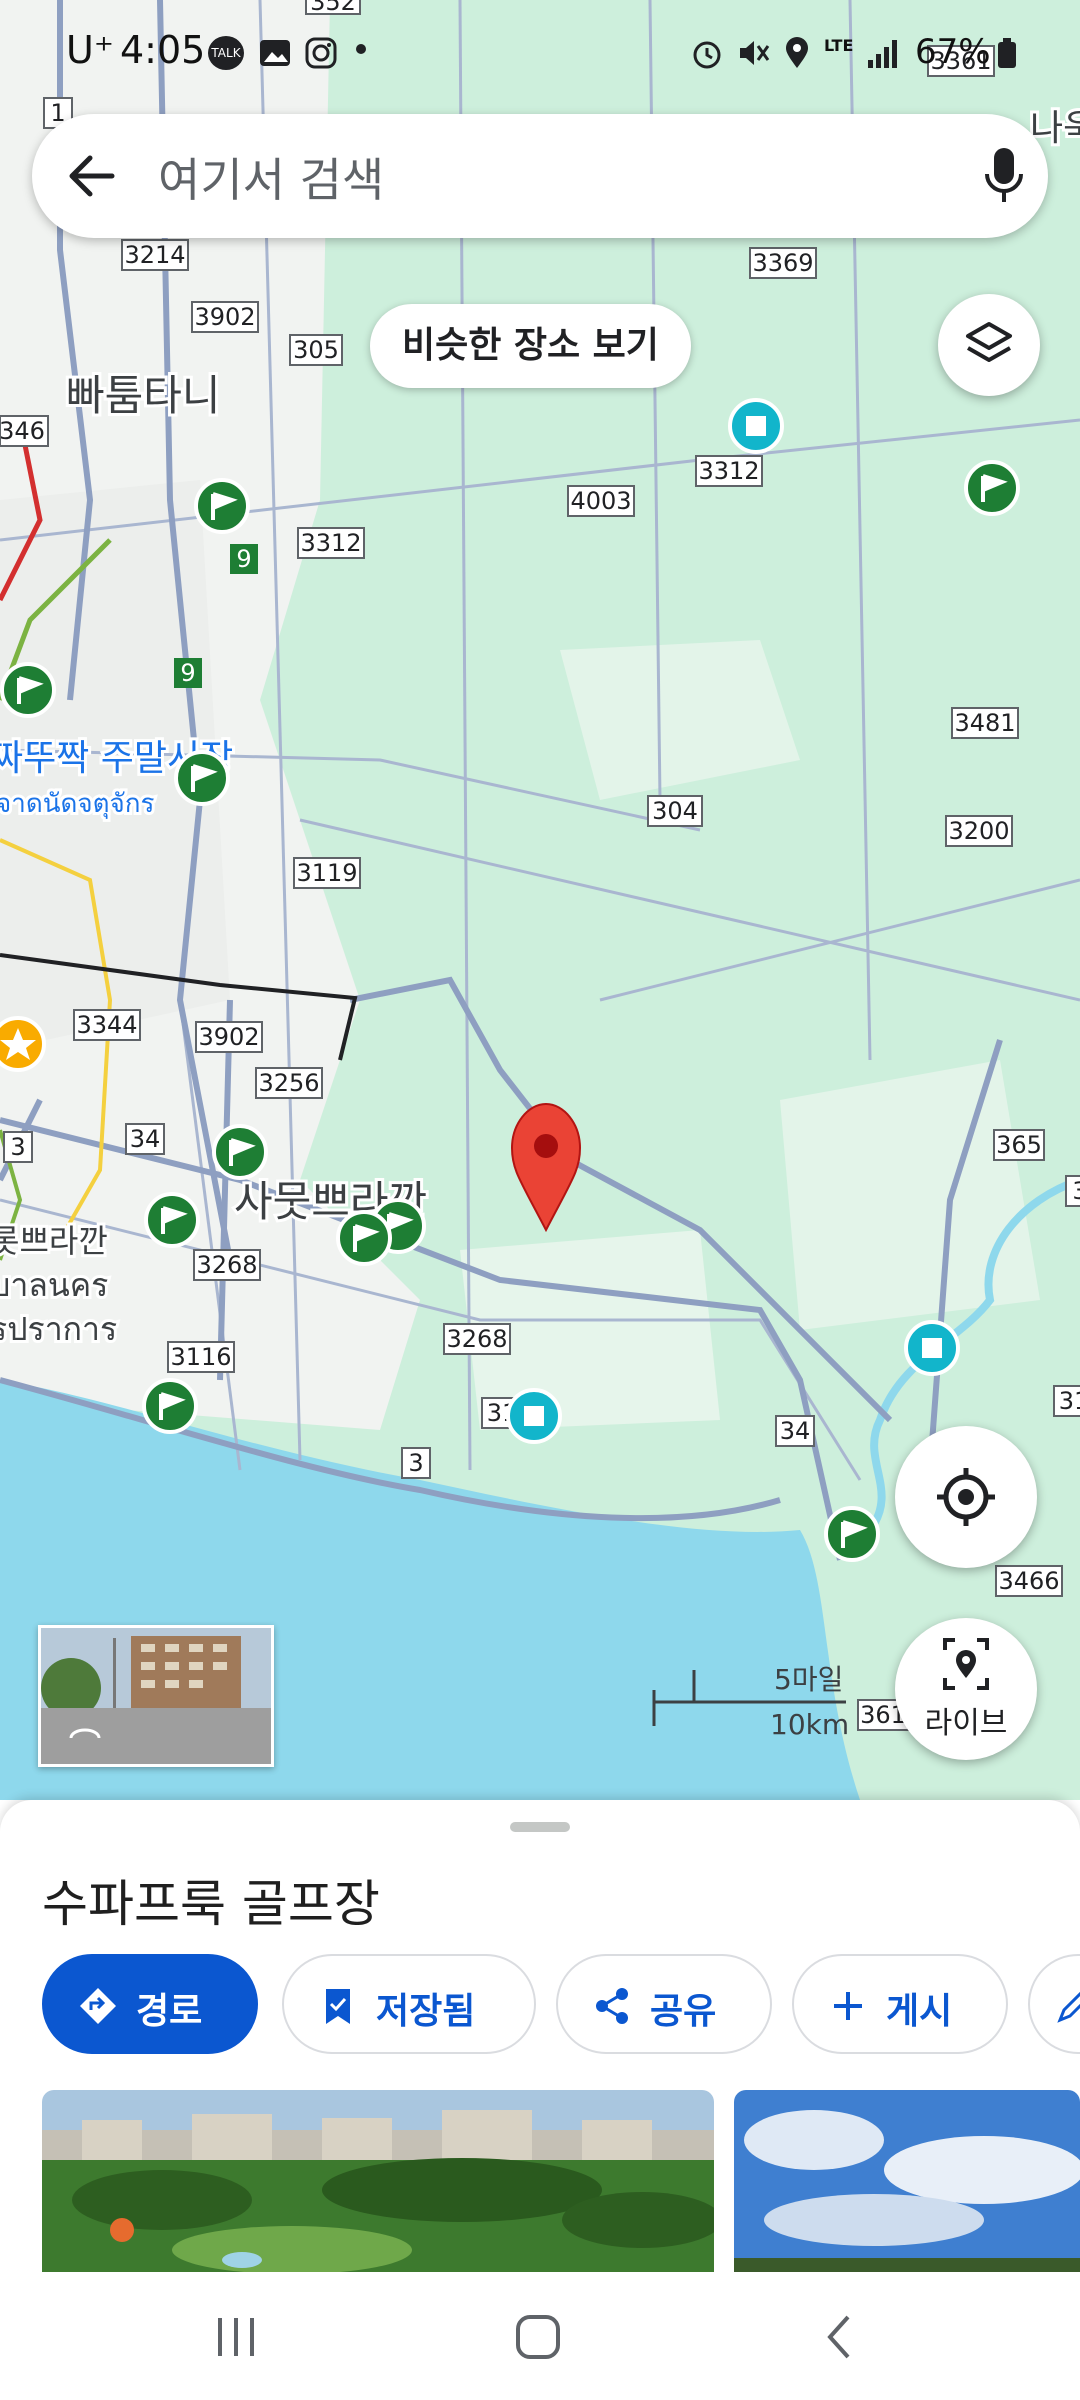 The height and width of the screenshot is (2400, 1080). What do you see at coordinates (1069, 1401) in the screenshot?
I see `road-shield: 31` at bounding box center [1069, 1401].